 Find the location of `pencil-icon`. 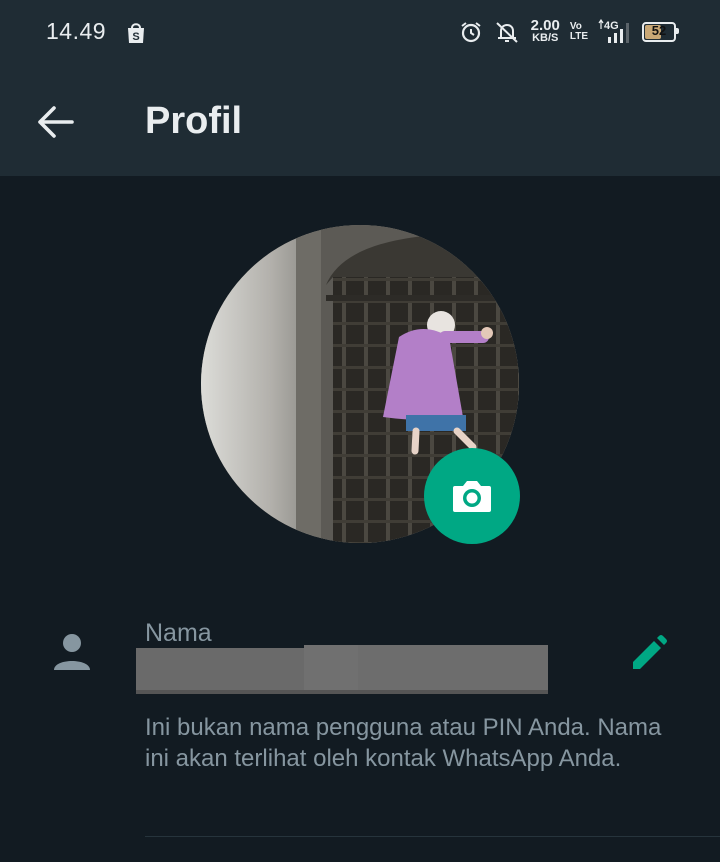

pencil-icon is located at coordinates (650, 652).